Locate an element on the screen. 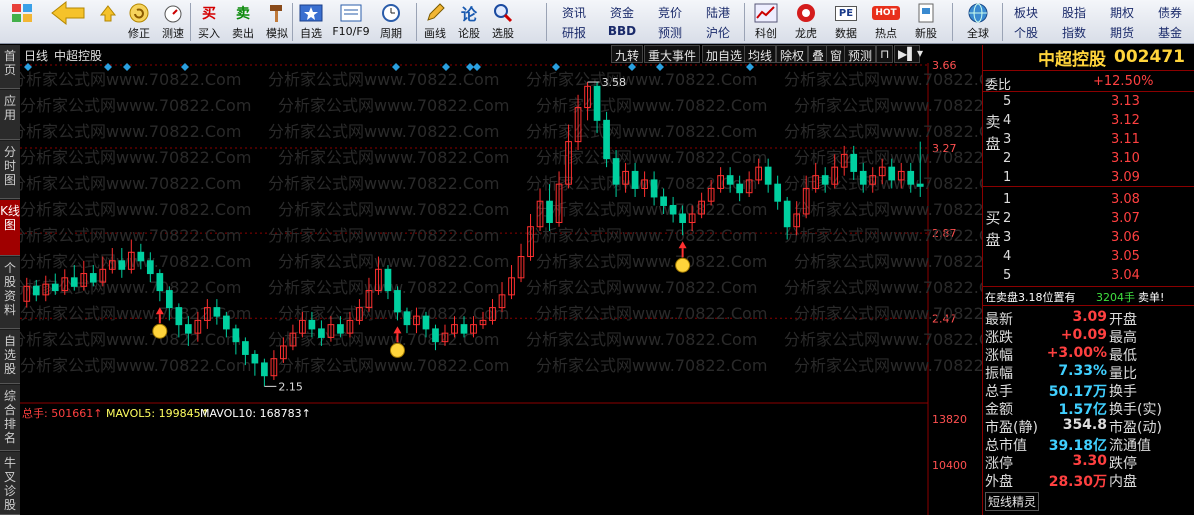 Image resolution: width=1194 pixels, height=515 pixels. window-button: 窗 is located at coordinates (836, 54).